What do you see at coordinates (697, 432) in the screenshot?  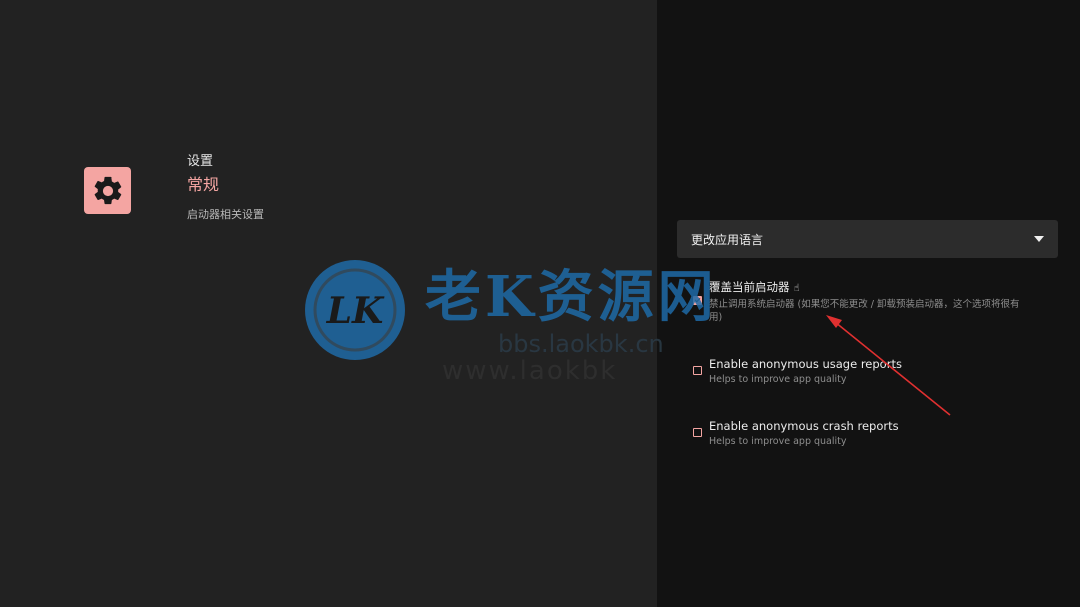 I see `crash-reports-checkbox` at bounding box center [697, 432].